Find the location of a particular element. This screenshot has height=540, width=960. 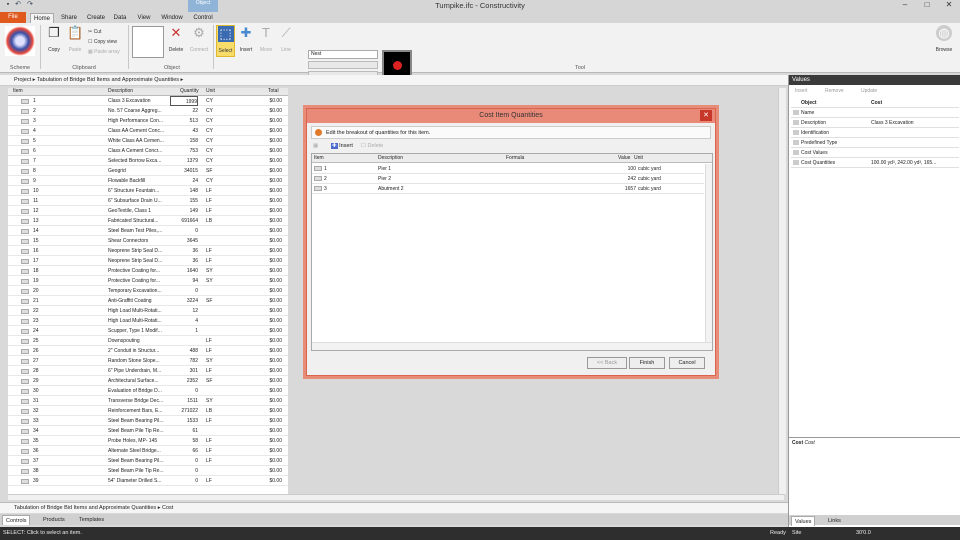

qcol-item: Item is located at coordinates (319, 158).